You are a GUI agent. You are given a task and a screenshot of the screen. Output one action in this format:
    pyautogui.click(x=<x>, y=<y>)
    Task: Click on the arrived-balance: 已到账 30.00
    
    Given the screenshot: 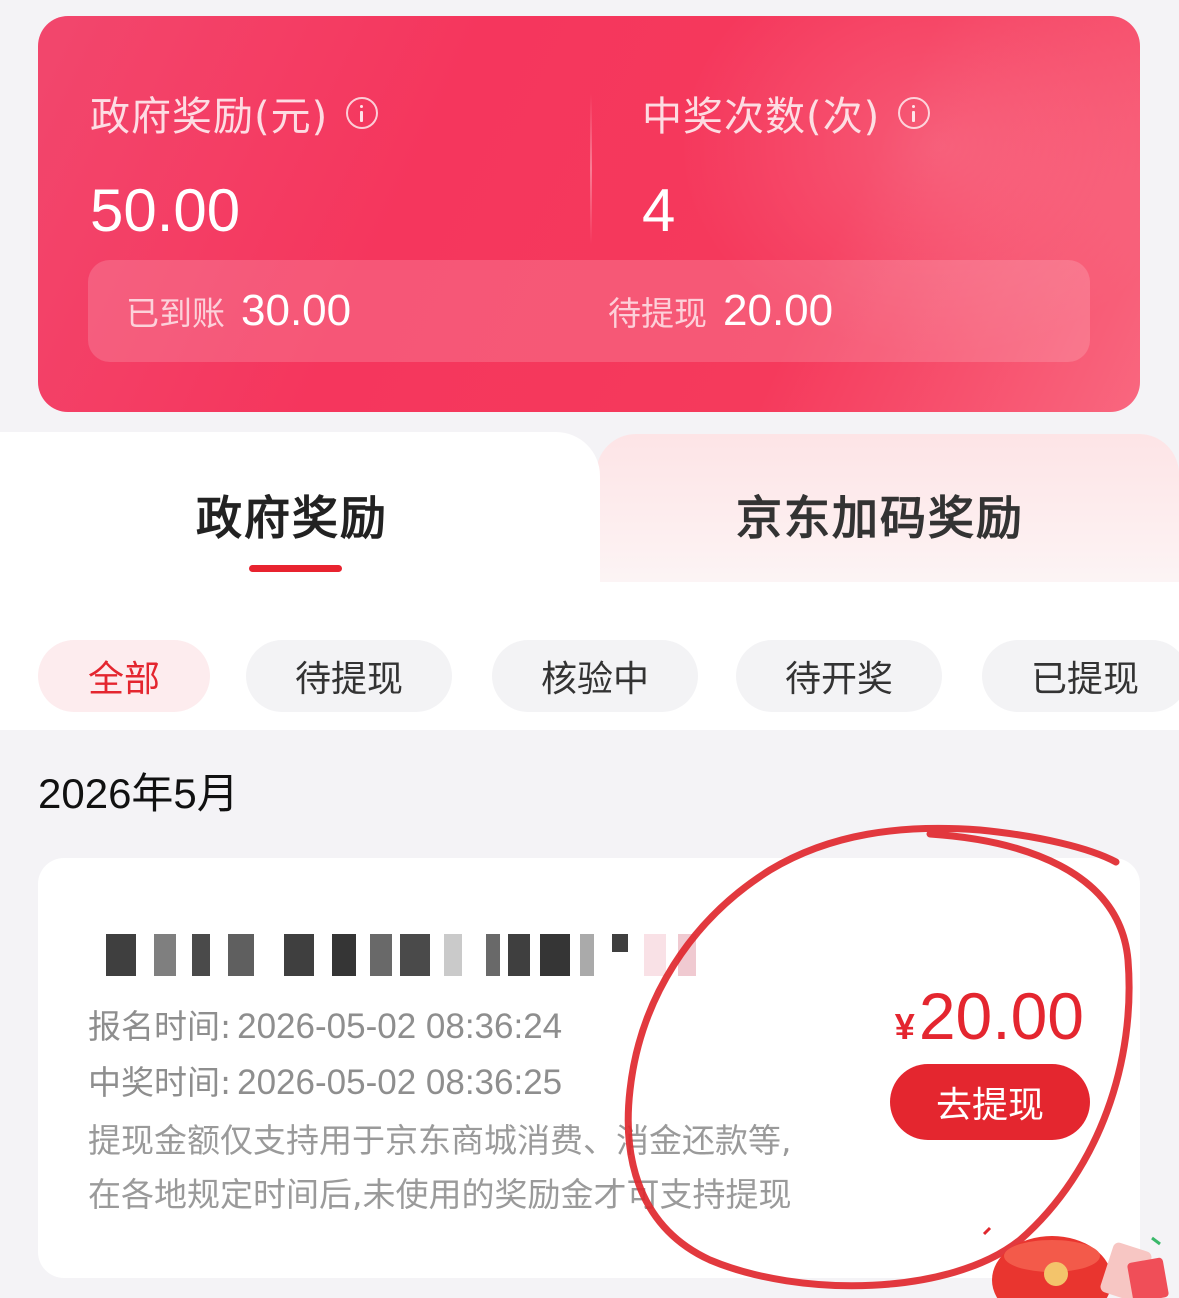 What is the action you would take?
    pyautogui.click(x=238, y=311)
    